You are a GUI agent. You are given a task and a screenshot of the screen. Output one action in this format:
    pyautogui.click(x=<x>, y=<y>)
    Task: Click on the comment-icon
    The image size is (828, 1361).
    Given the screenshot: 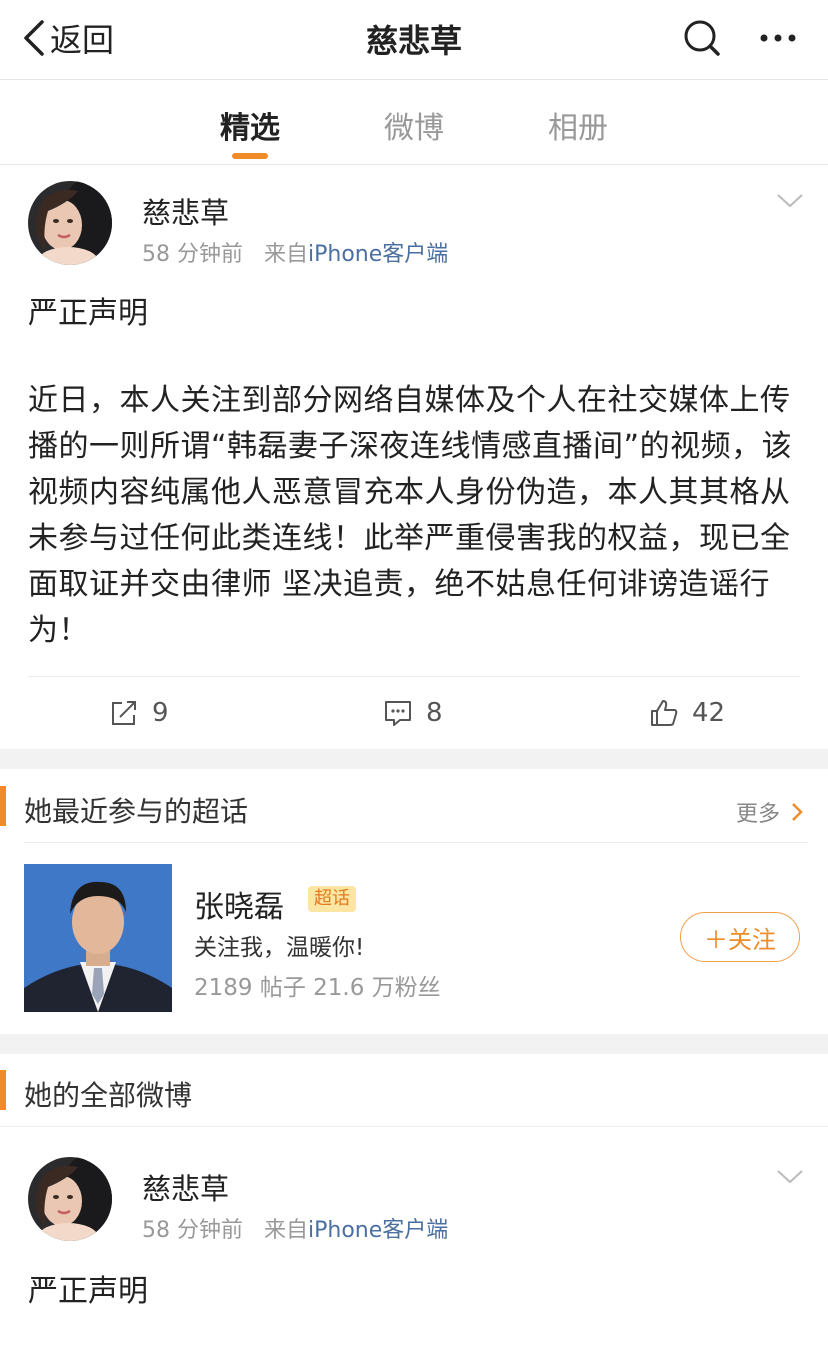 What is the action you would take?
    pyautogui.click(x=398, y=713)
    